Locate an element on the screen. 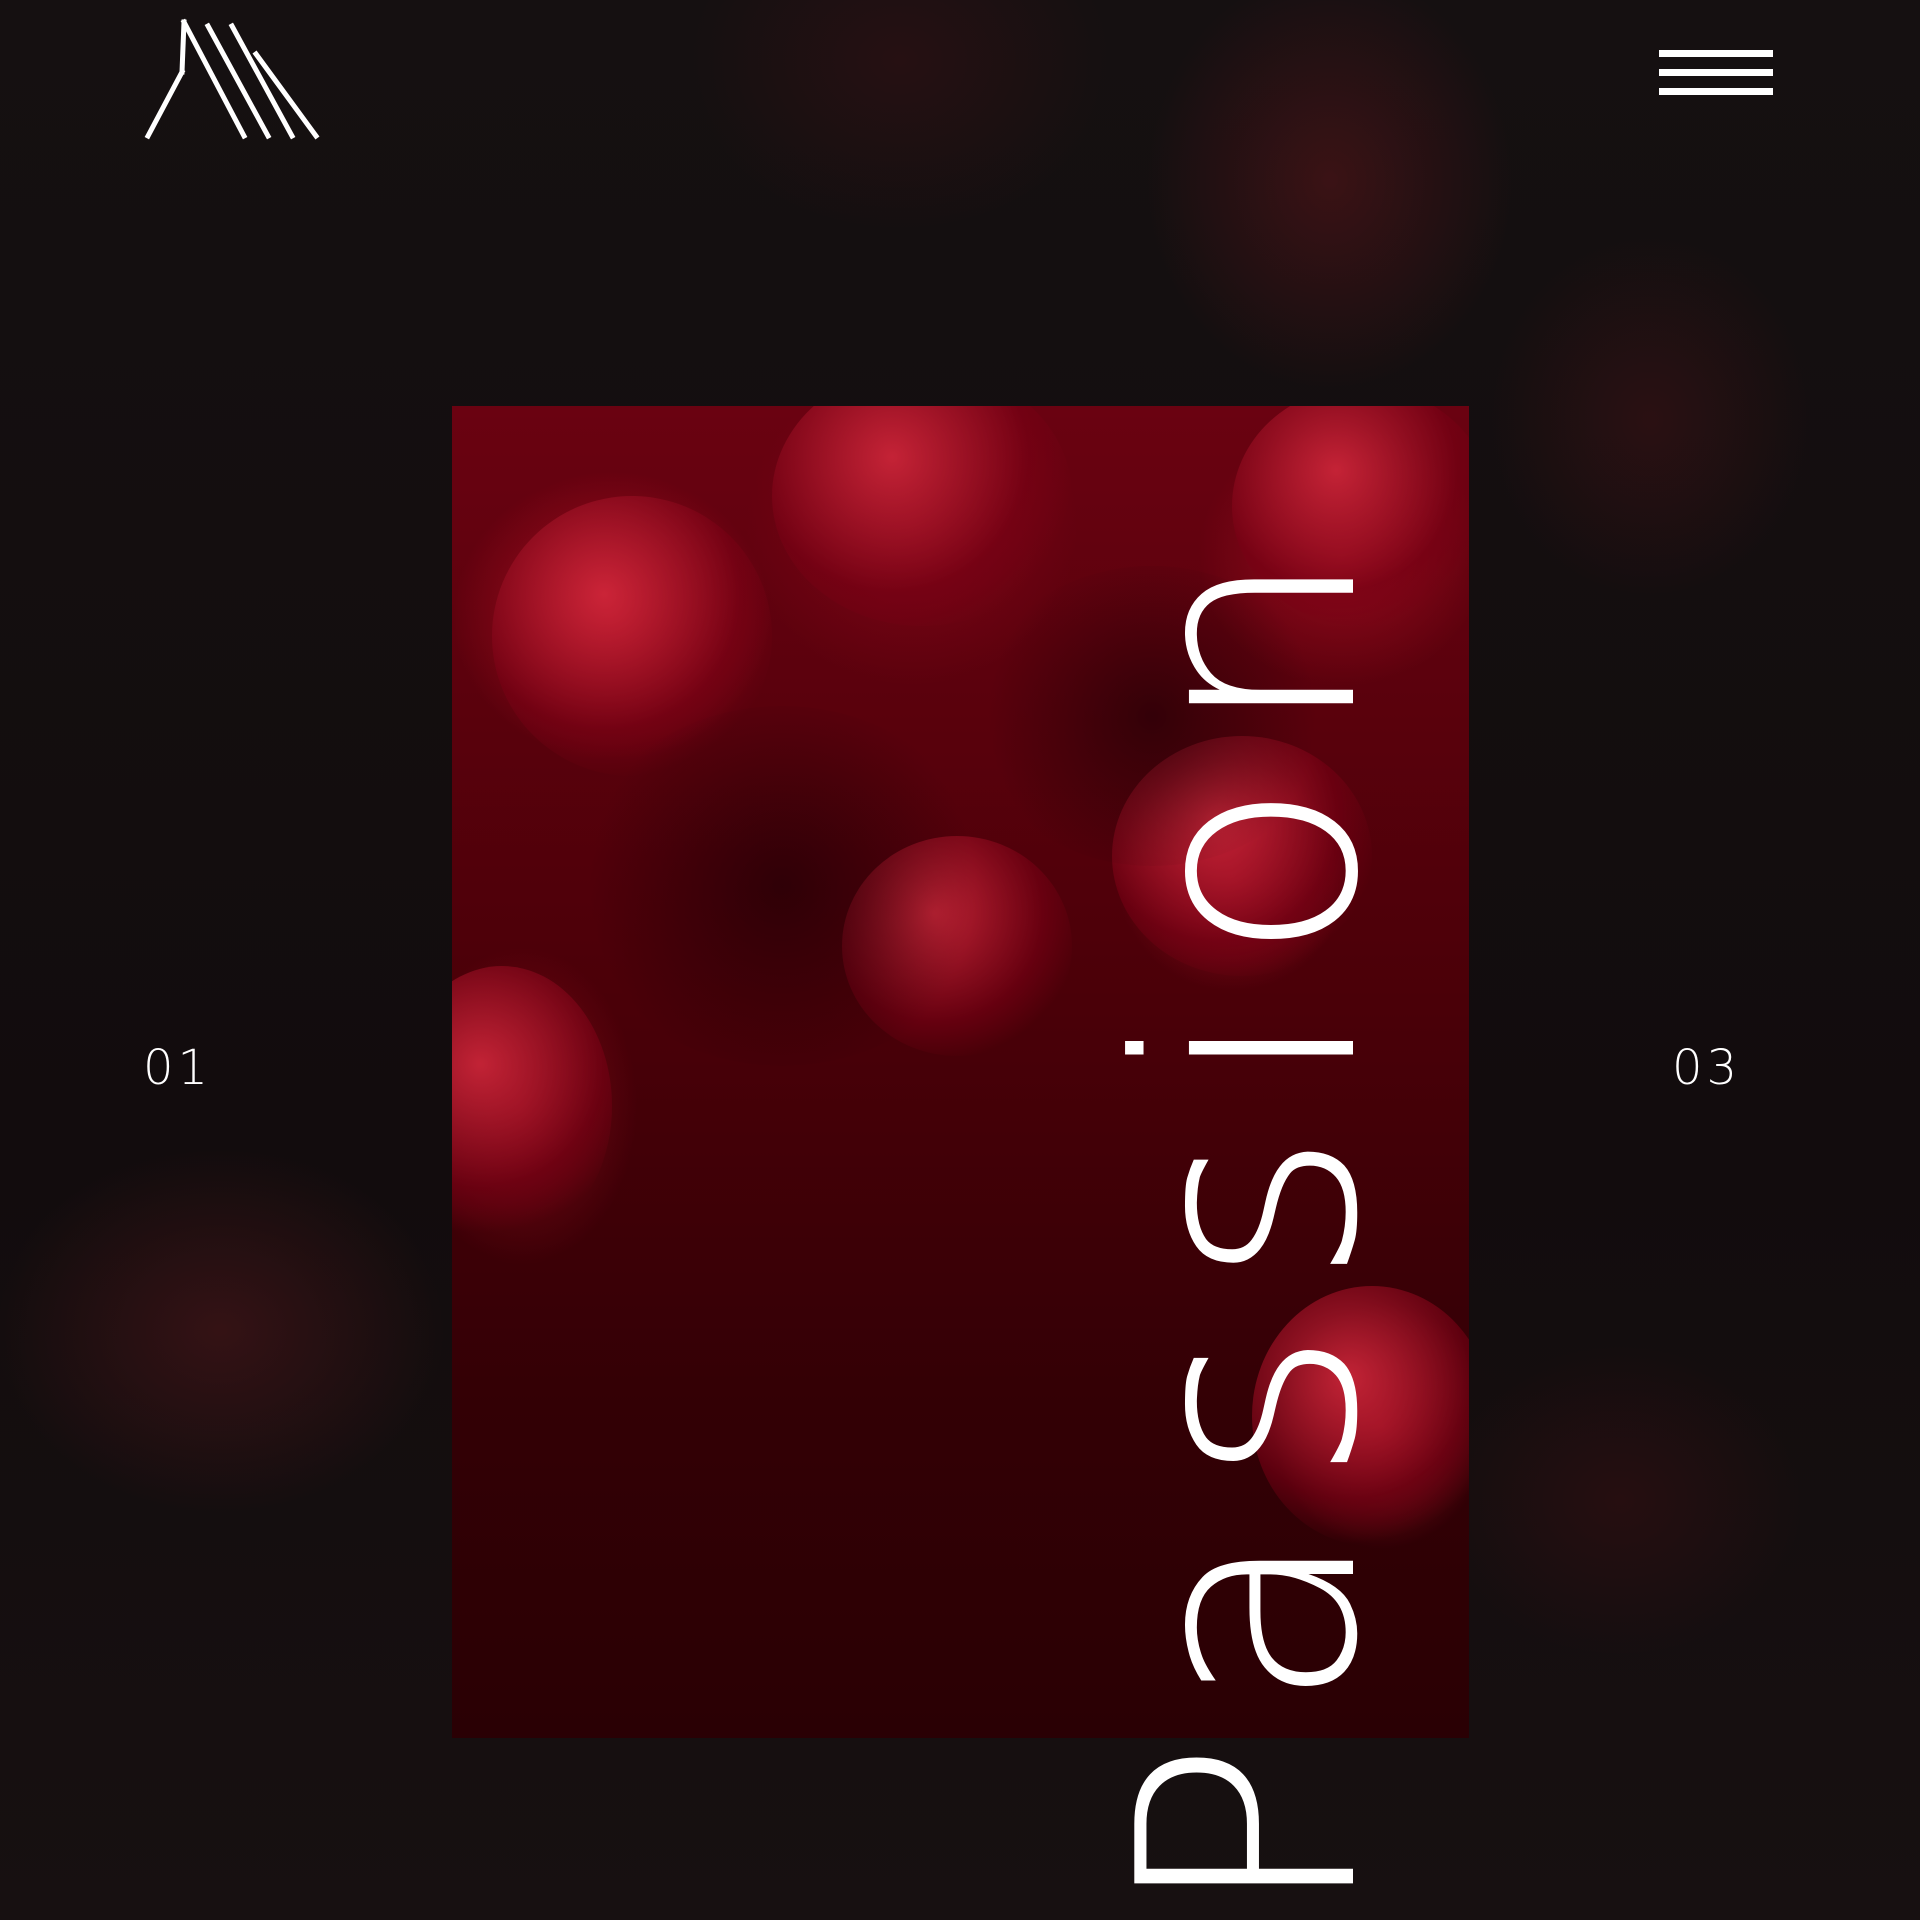  stem-shadow is located at coordinates (782, 886).